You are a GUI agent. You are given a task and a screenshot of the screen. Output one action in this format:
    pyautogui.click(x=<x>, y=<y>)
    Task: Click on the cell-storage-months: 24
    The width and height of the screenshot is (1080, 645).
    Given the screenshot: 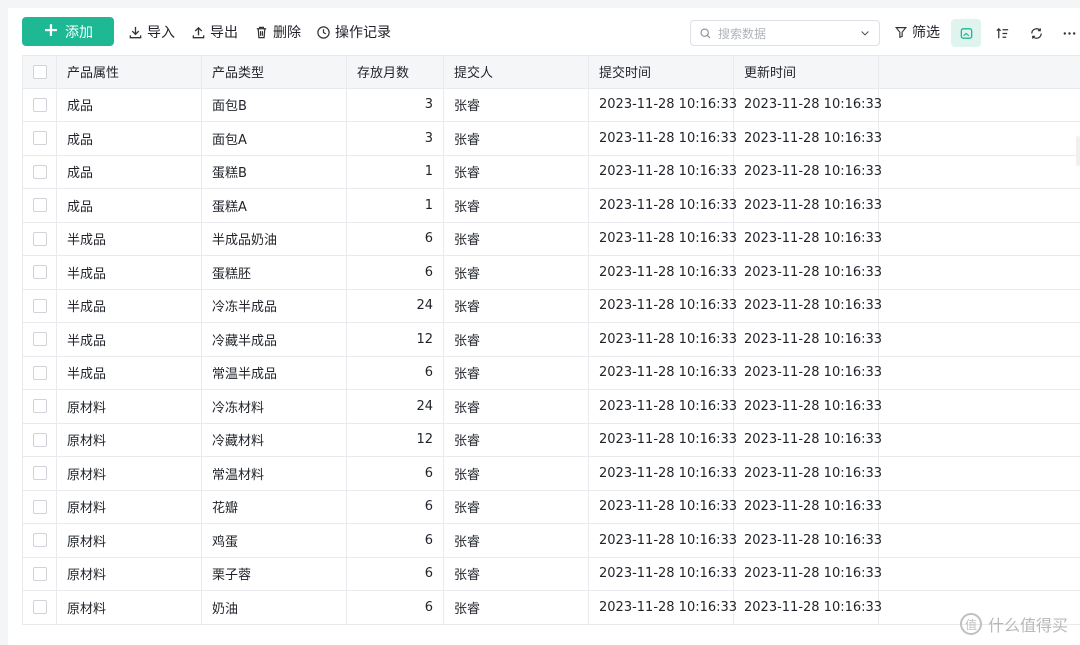 What is the action you would take?
    pyautogui.click(x=395, y=406)
    